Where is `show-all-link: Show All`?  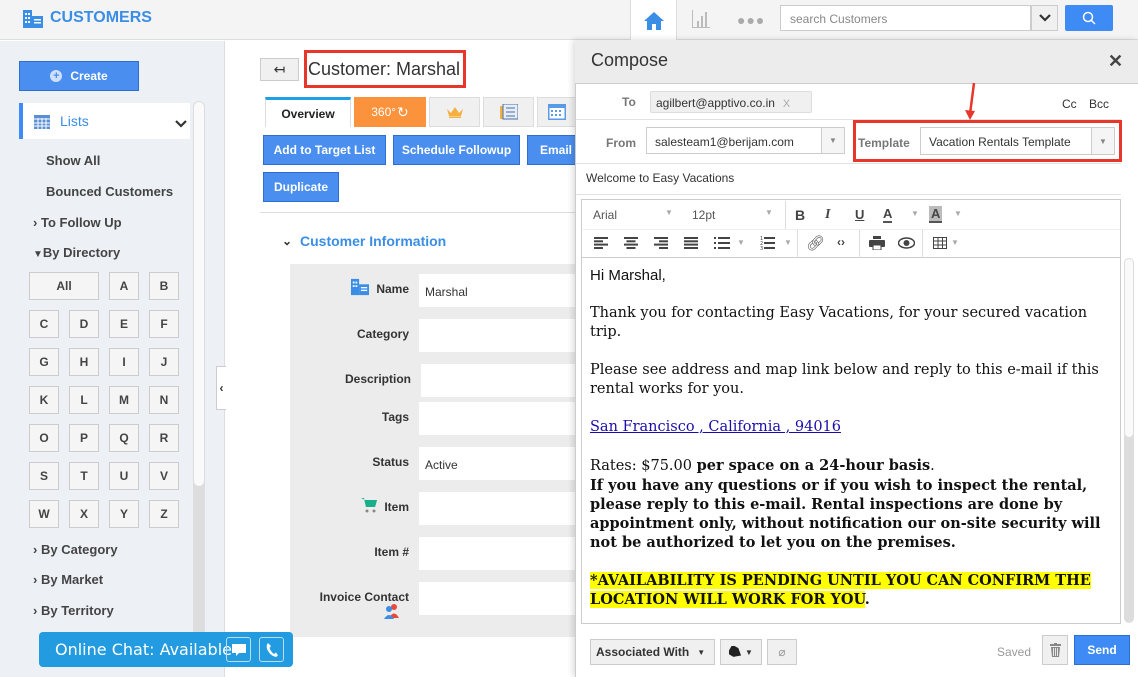 show-all-link: Show All is located at coordinates (73, 160).